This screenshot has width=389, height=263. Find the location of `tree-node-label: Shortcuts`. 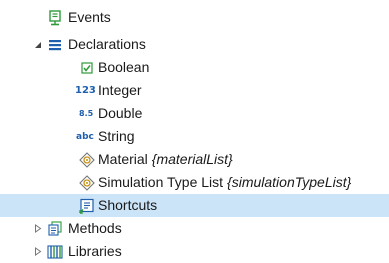

tree-node-label: Shortcuts is located at coordinates (128, 205).